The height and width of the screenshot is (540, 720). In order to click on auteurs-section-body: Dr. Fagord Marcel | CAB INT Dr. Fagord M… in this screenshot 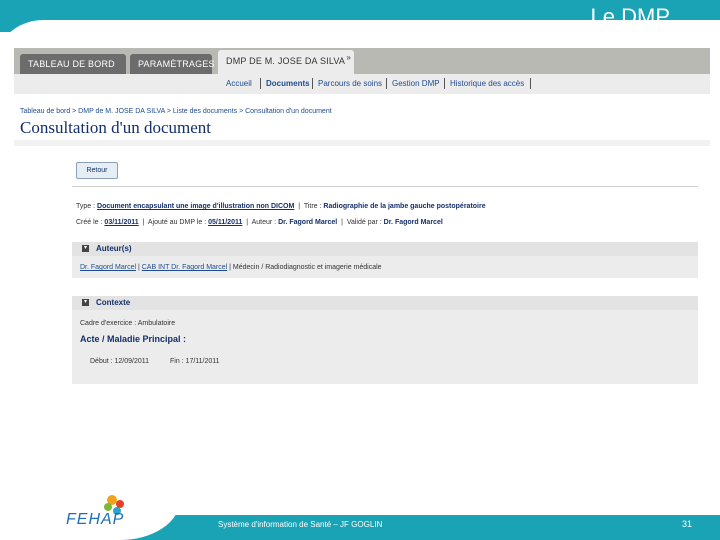, I will do `click(385, 267)`.